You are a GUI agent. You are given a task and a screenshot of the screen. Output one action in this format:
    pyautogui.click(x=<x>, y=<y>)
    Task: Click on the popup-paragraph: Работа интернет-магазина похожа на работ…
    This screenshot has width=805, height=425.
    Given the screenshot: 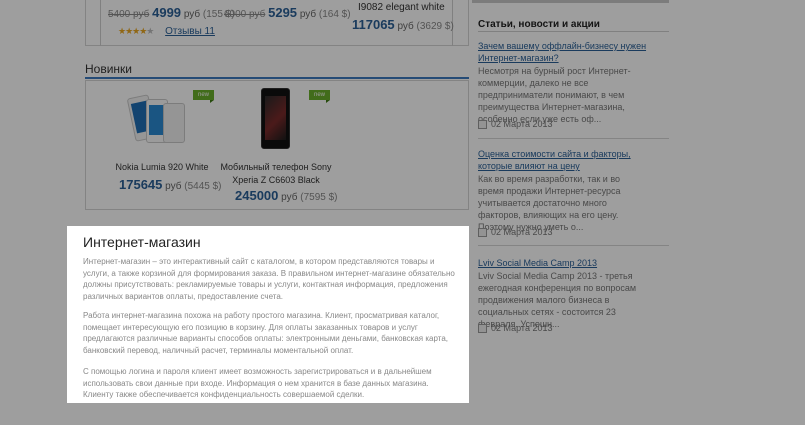 What is the action you would take?
    pyautogui.click(x=266, y=333)
    